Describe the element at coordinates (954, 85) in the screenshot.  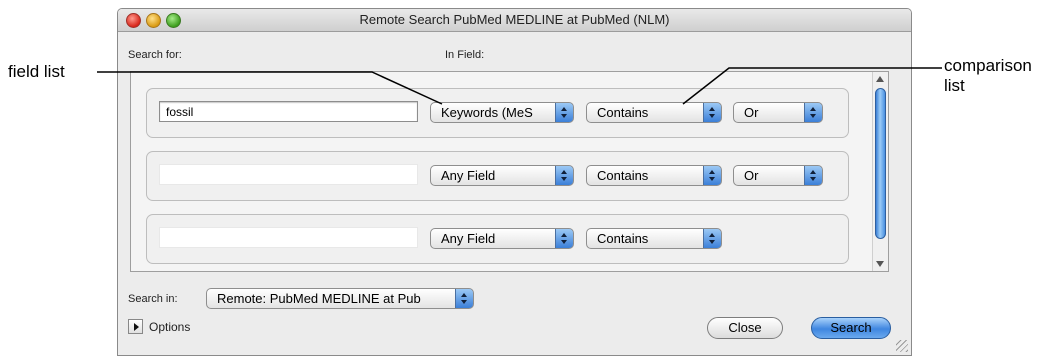
I see `callout-comparison-line2: list` at that location.